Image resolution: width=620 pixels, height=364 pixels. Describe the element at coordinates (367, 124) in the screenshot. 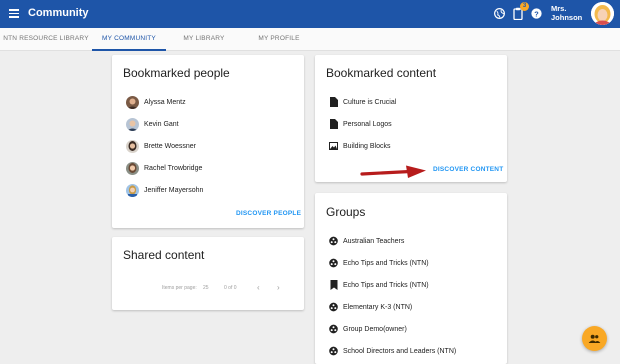

I see `content-item-label: Personal Logos` at that location.